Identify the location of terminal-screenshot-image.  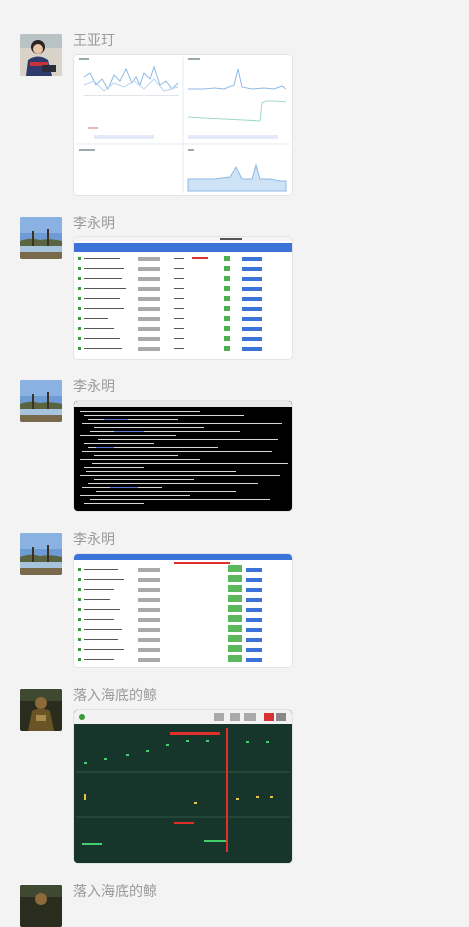
(183, 456).